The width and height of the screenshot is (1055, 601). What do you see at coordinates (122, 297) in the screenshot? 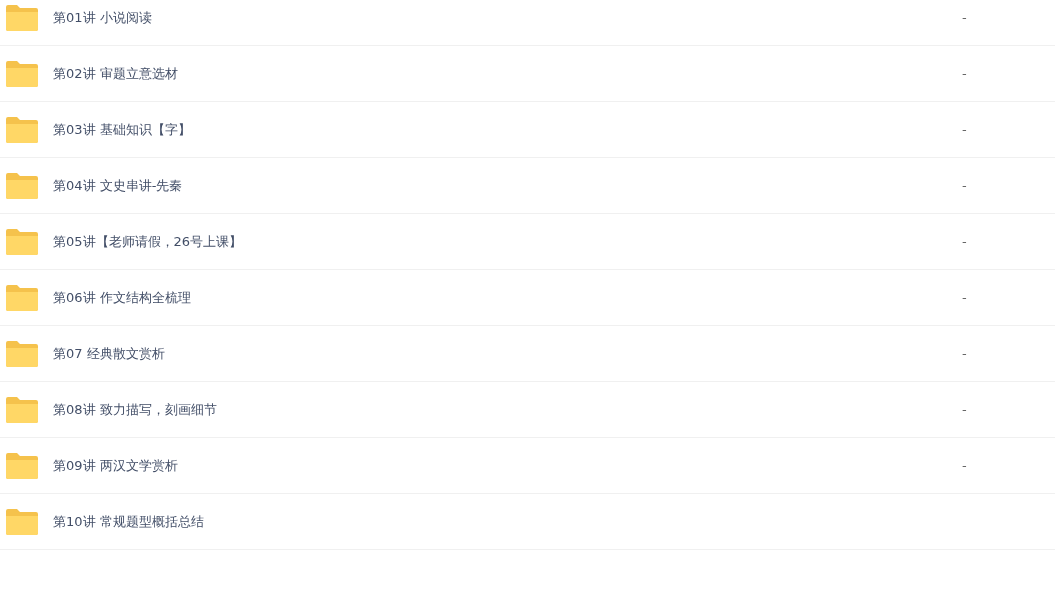
I see `folder-name: 第06讲 作文结构全梳理` at bounding box center [122, 297].